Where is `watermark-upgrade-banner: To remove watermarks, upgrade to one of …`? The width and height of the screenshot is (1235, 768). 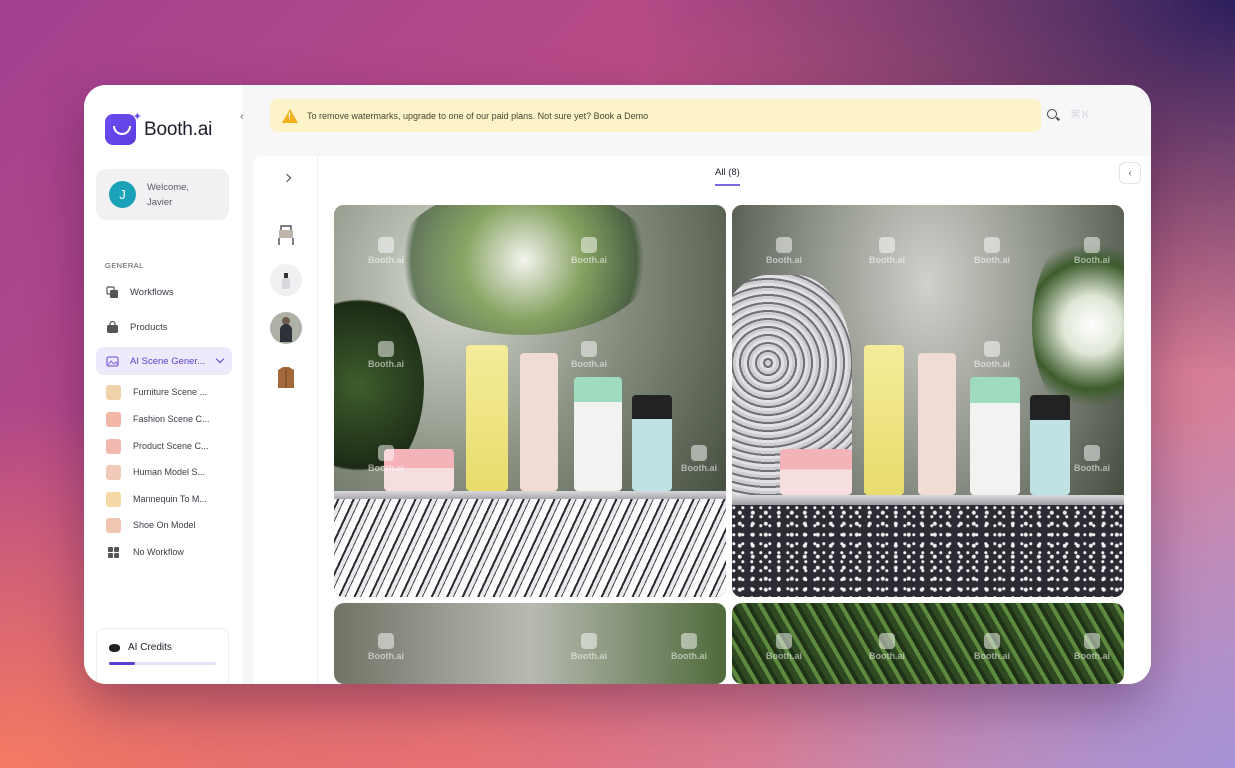 watermark-upgrade-banner: To remove watermarks, upgrade to one of … is located at coordinates (655, 115).